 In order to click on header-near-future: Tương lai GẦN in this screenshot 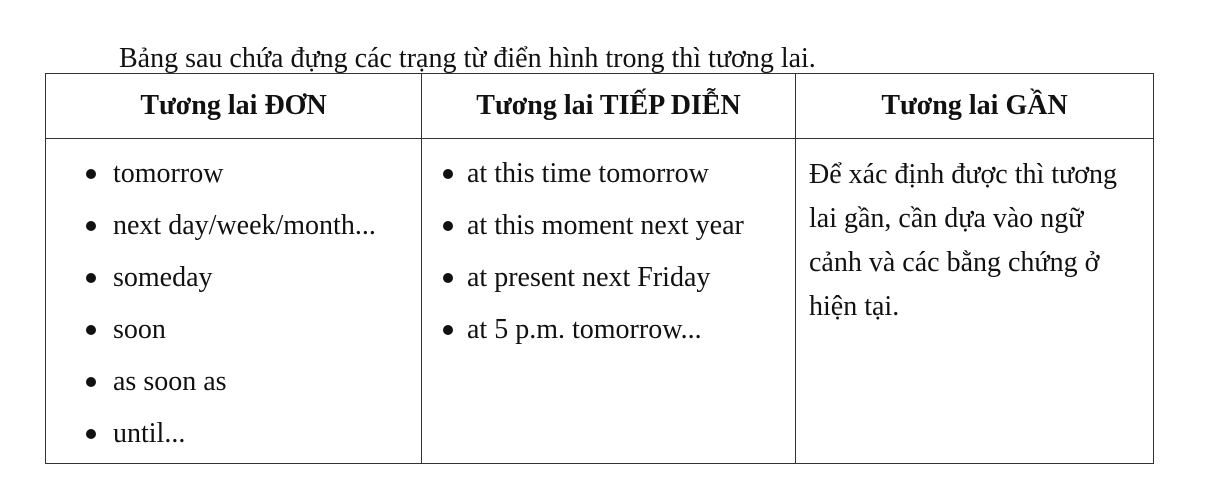, I will do `click(974, 106)`.